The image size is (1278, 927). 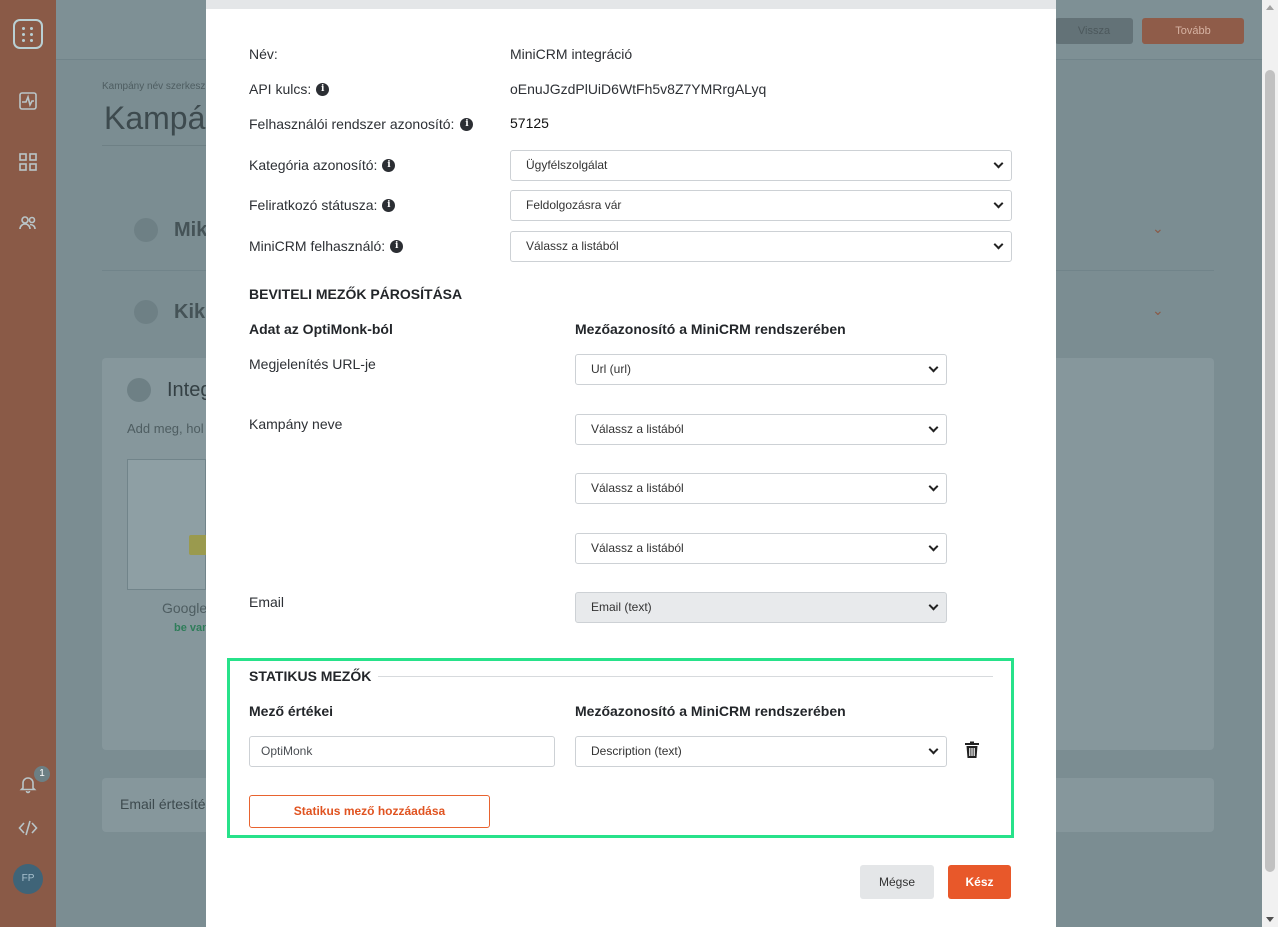 What do you see at coordinates (352, 124) in the screenshot?
I see `system-id-label-text: Felhasználói rendszer azonosító:` at bounding box center [352, 124].